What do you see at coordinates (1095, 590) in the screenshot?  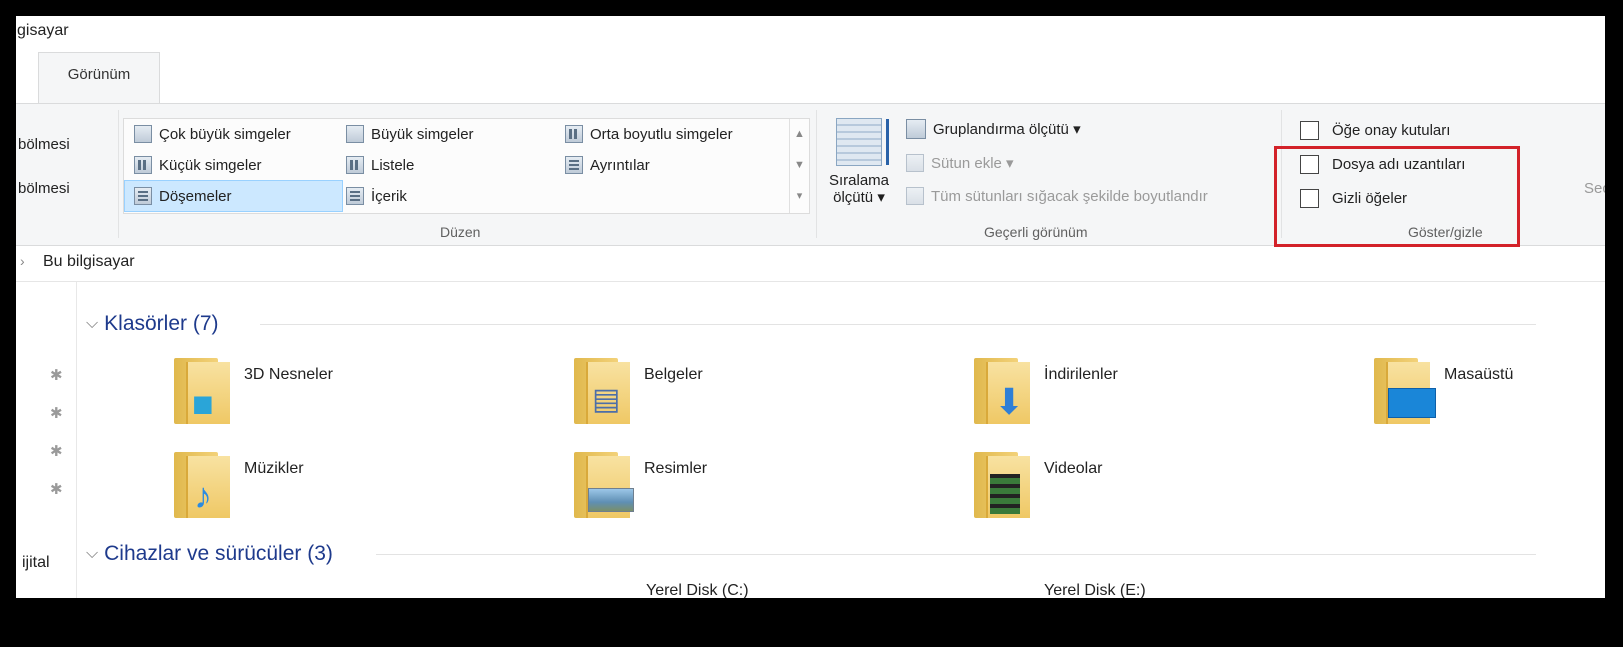 I see `drive-item-e: Yerel Disk (E:)` at bounding box center [1095, 590].